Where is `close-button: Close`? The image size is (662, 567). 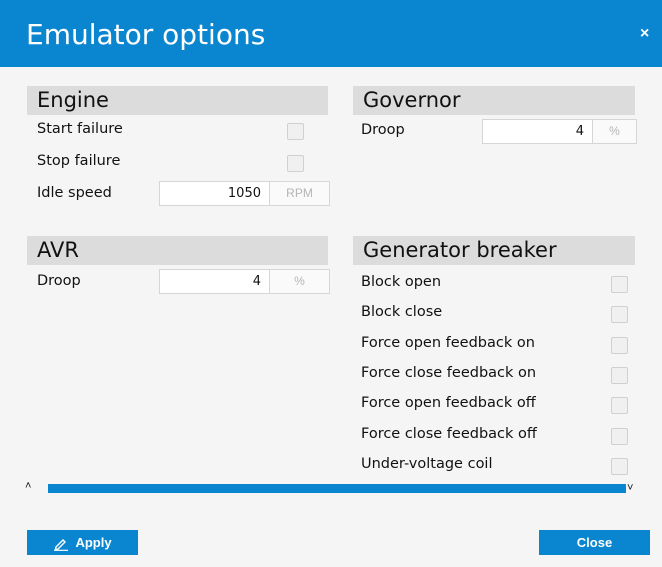 close-button: Close is located at coordinates (594, 542).